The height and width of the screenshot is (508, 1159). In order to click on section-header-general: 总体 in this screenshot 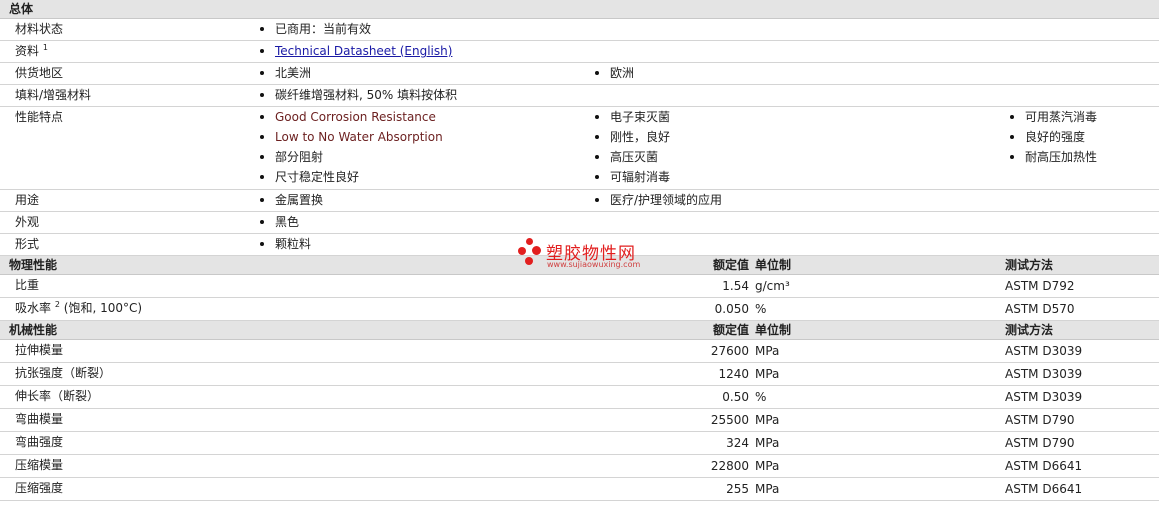, I will do `click(579, 9)`.